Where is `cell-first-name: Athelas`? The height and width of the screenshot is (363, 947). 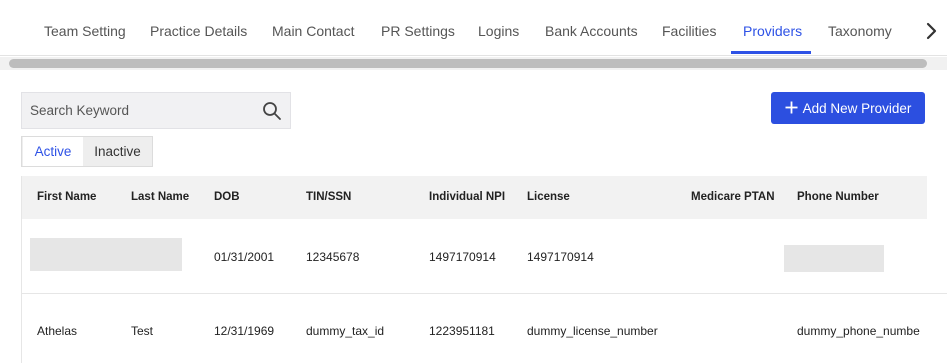 cell-first-name: Athelas is located at coordinates (57, 331).